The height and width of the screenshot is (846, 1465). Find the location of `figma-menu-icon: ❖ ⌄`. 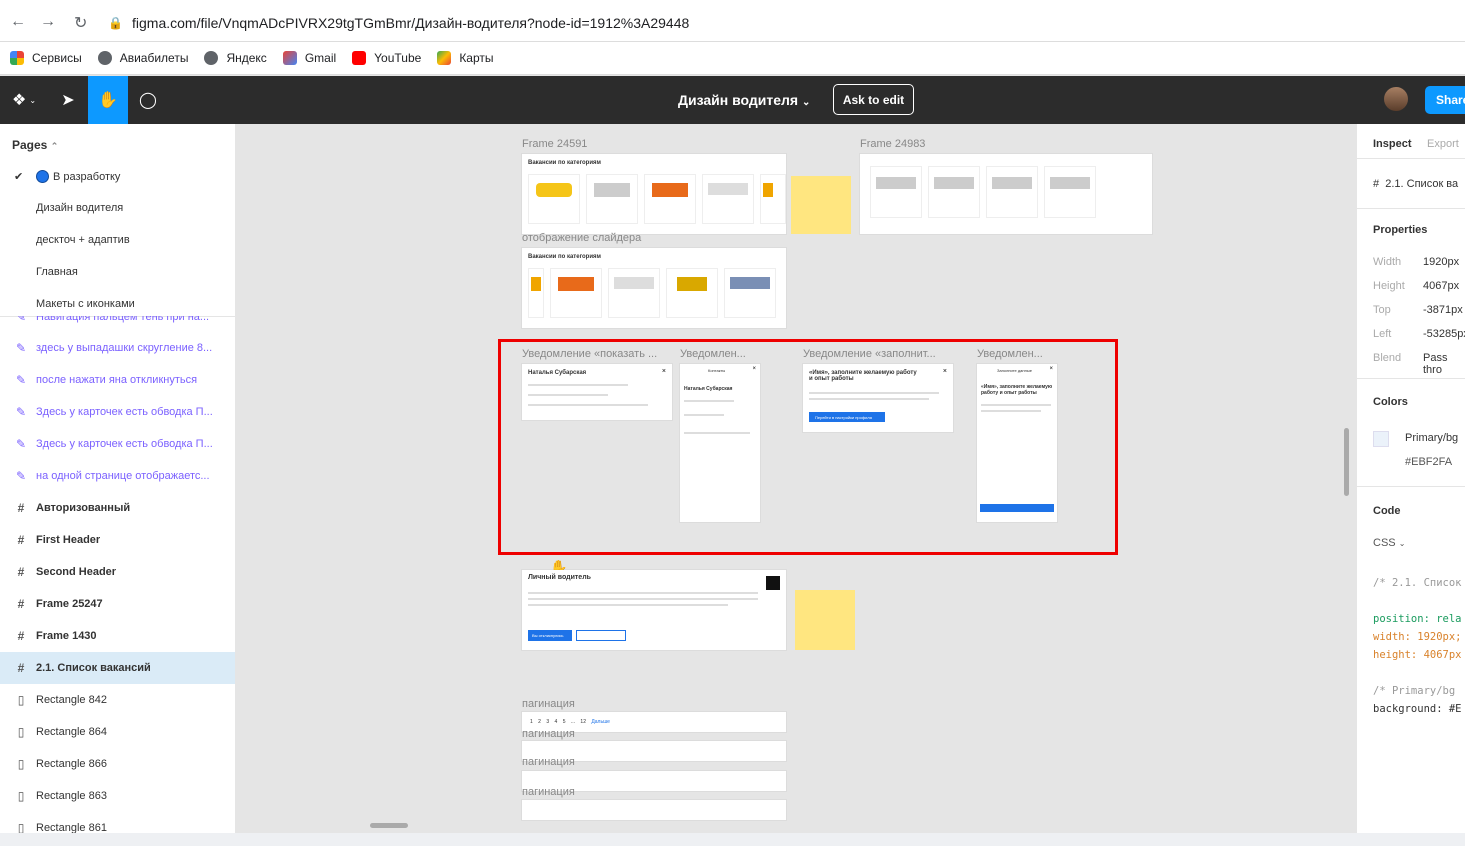

figma-menu-icon: ❖ ⌄ is located at coordinates (24, 100).